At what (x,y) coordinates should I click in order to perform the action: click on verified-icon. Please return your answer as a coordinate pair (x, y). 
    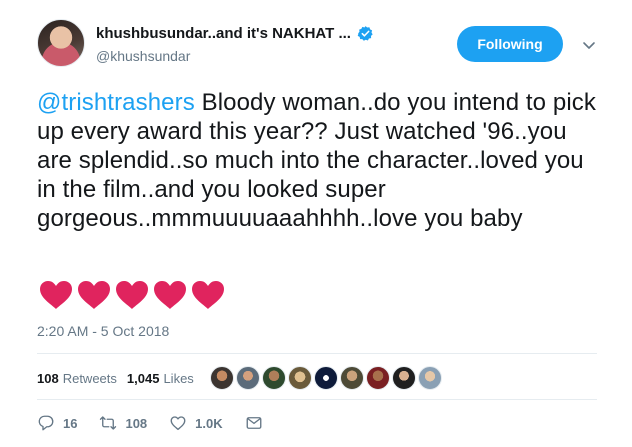
    Looking at the image, I should click on (365, 33).